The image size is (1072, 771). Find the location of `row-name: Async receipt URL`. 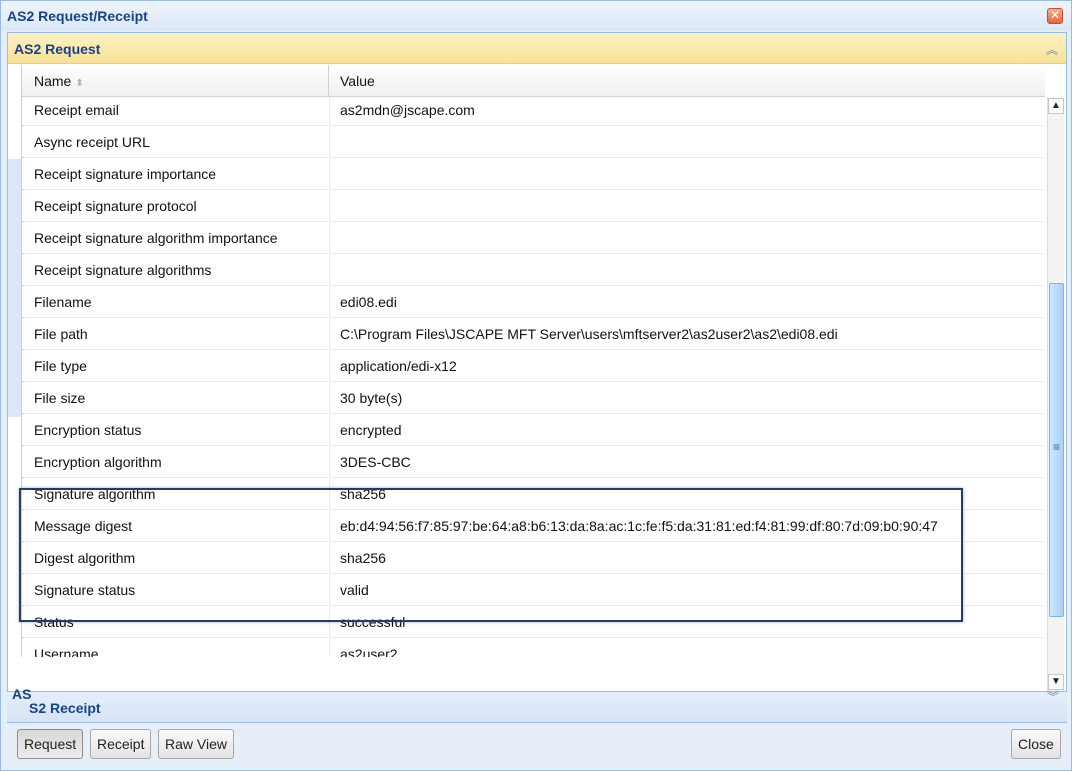

row-name: Async receipt URL is located at coordinates (92, 142).